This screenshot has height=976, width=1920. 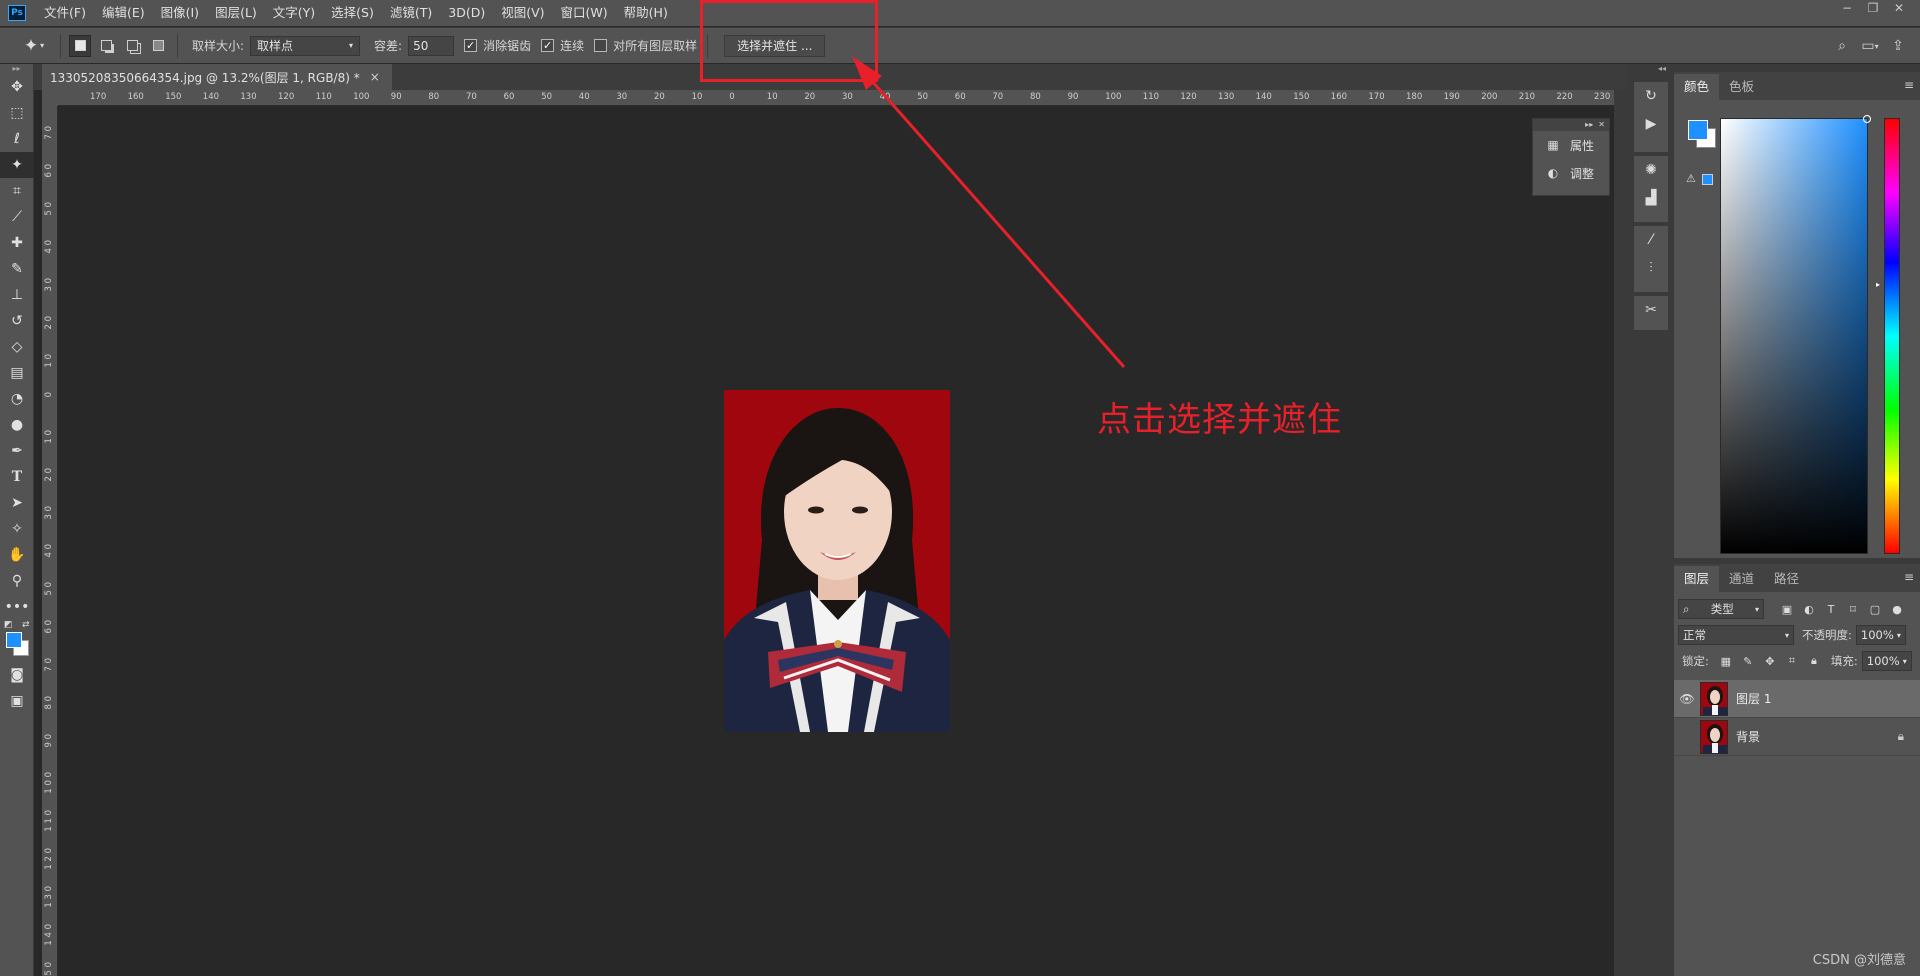 I want to click on eraser-tool-icon: ◇, so click(x=17, y=347).